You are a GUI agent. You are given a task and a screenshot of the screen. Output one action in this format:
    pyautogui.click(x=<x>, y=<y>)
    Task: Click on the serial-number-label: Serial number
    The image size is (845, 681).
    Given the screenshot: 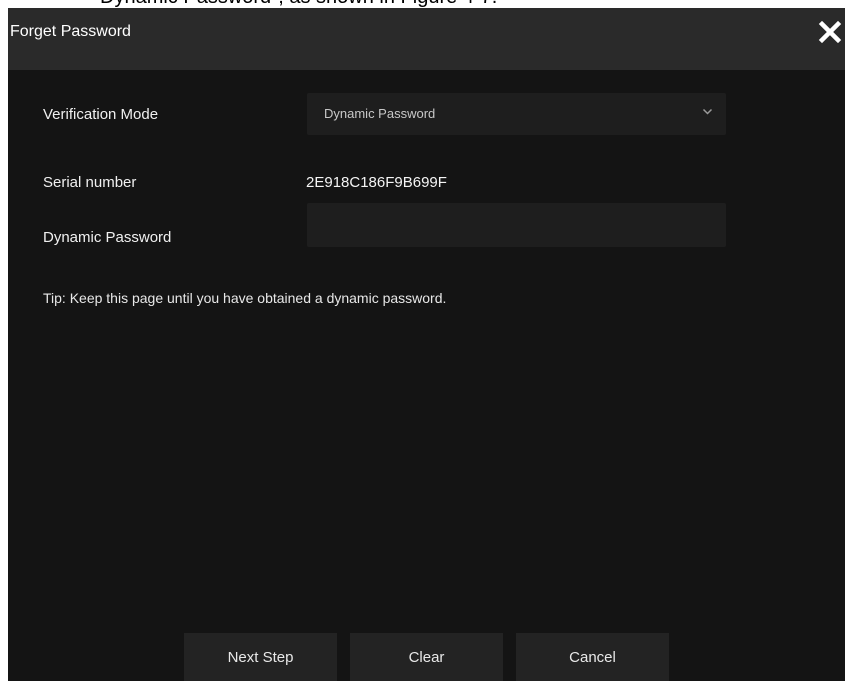 What is the action you would take?
    pyautogui.click(x=90, y=182)
    